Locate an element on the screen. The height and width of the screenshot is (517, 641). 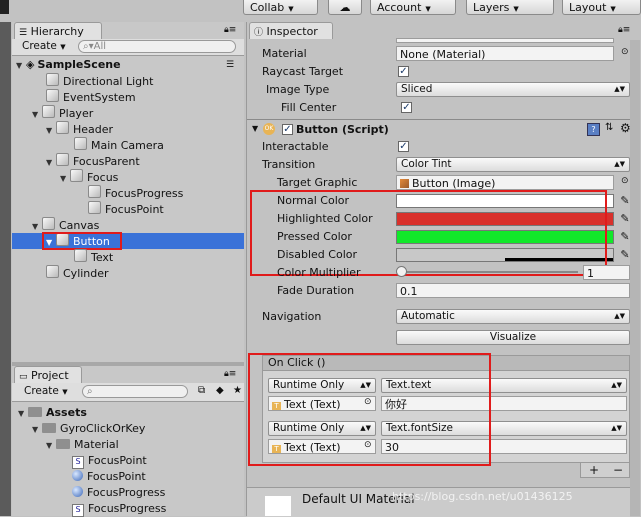
tree-item-focusprogress: FocusProgress is located at coordinates (135, 193).